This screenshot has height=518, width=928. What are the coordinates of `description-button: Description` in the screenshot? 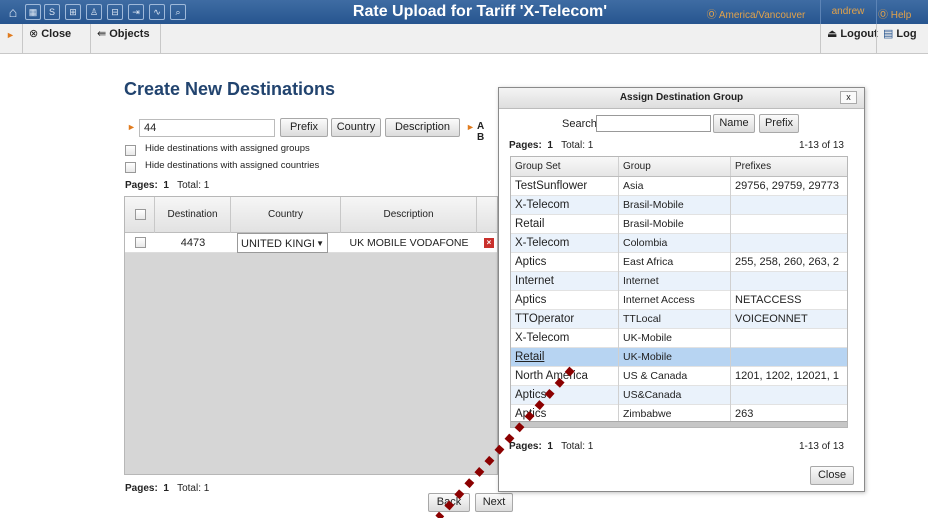 It's located at (422, 127).